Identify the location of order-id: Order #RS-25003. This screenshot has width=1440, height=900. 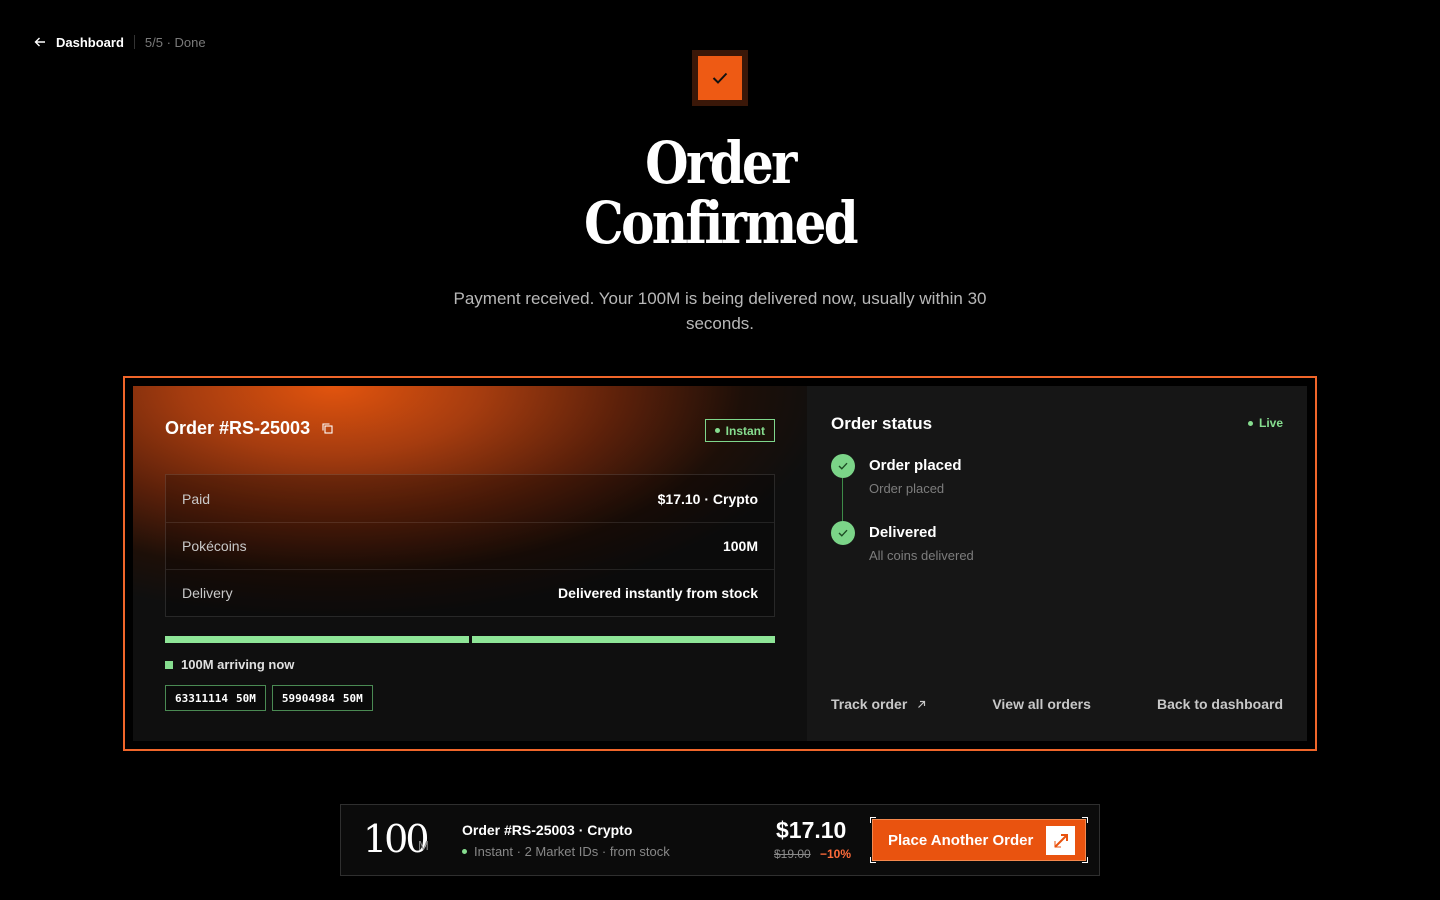
(249, 428).